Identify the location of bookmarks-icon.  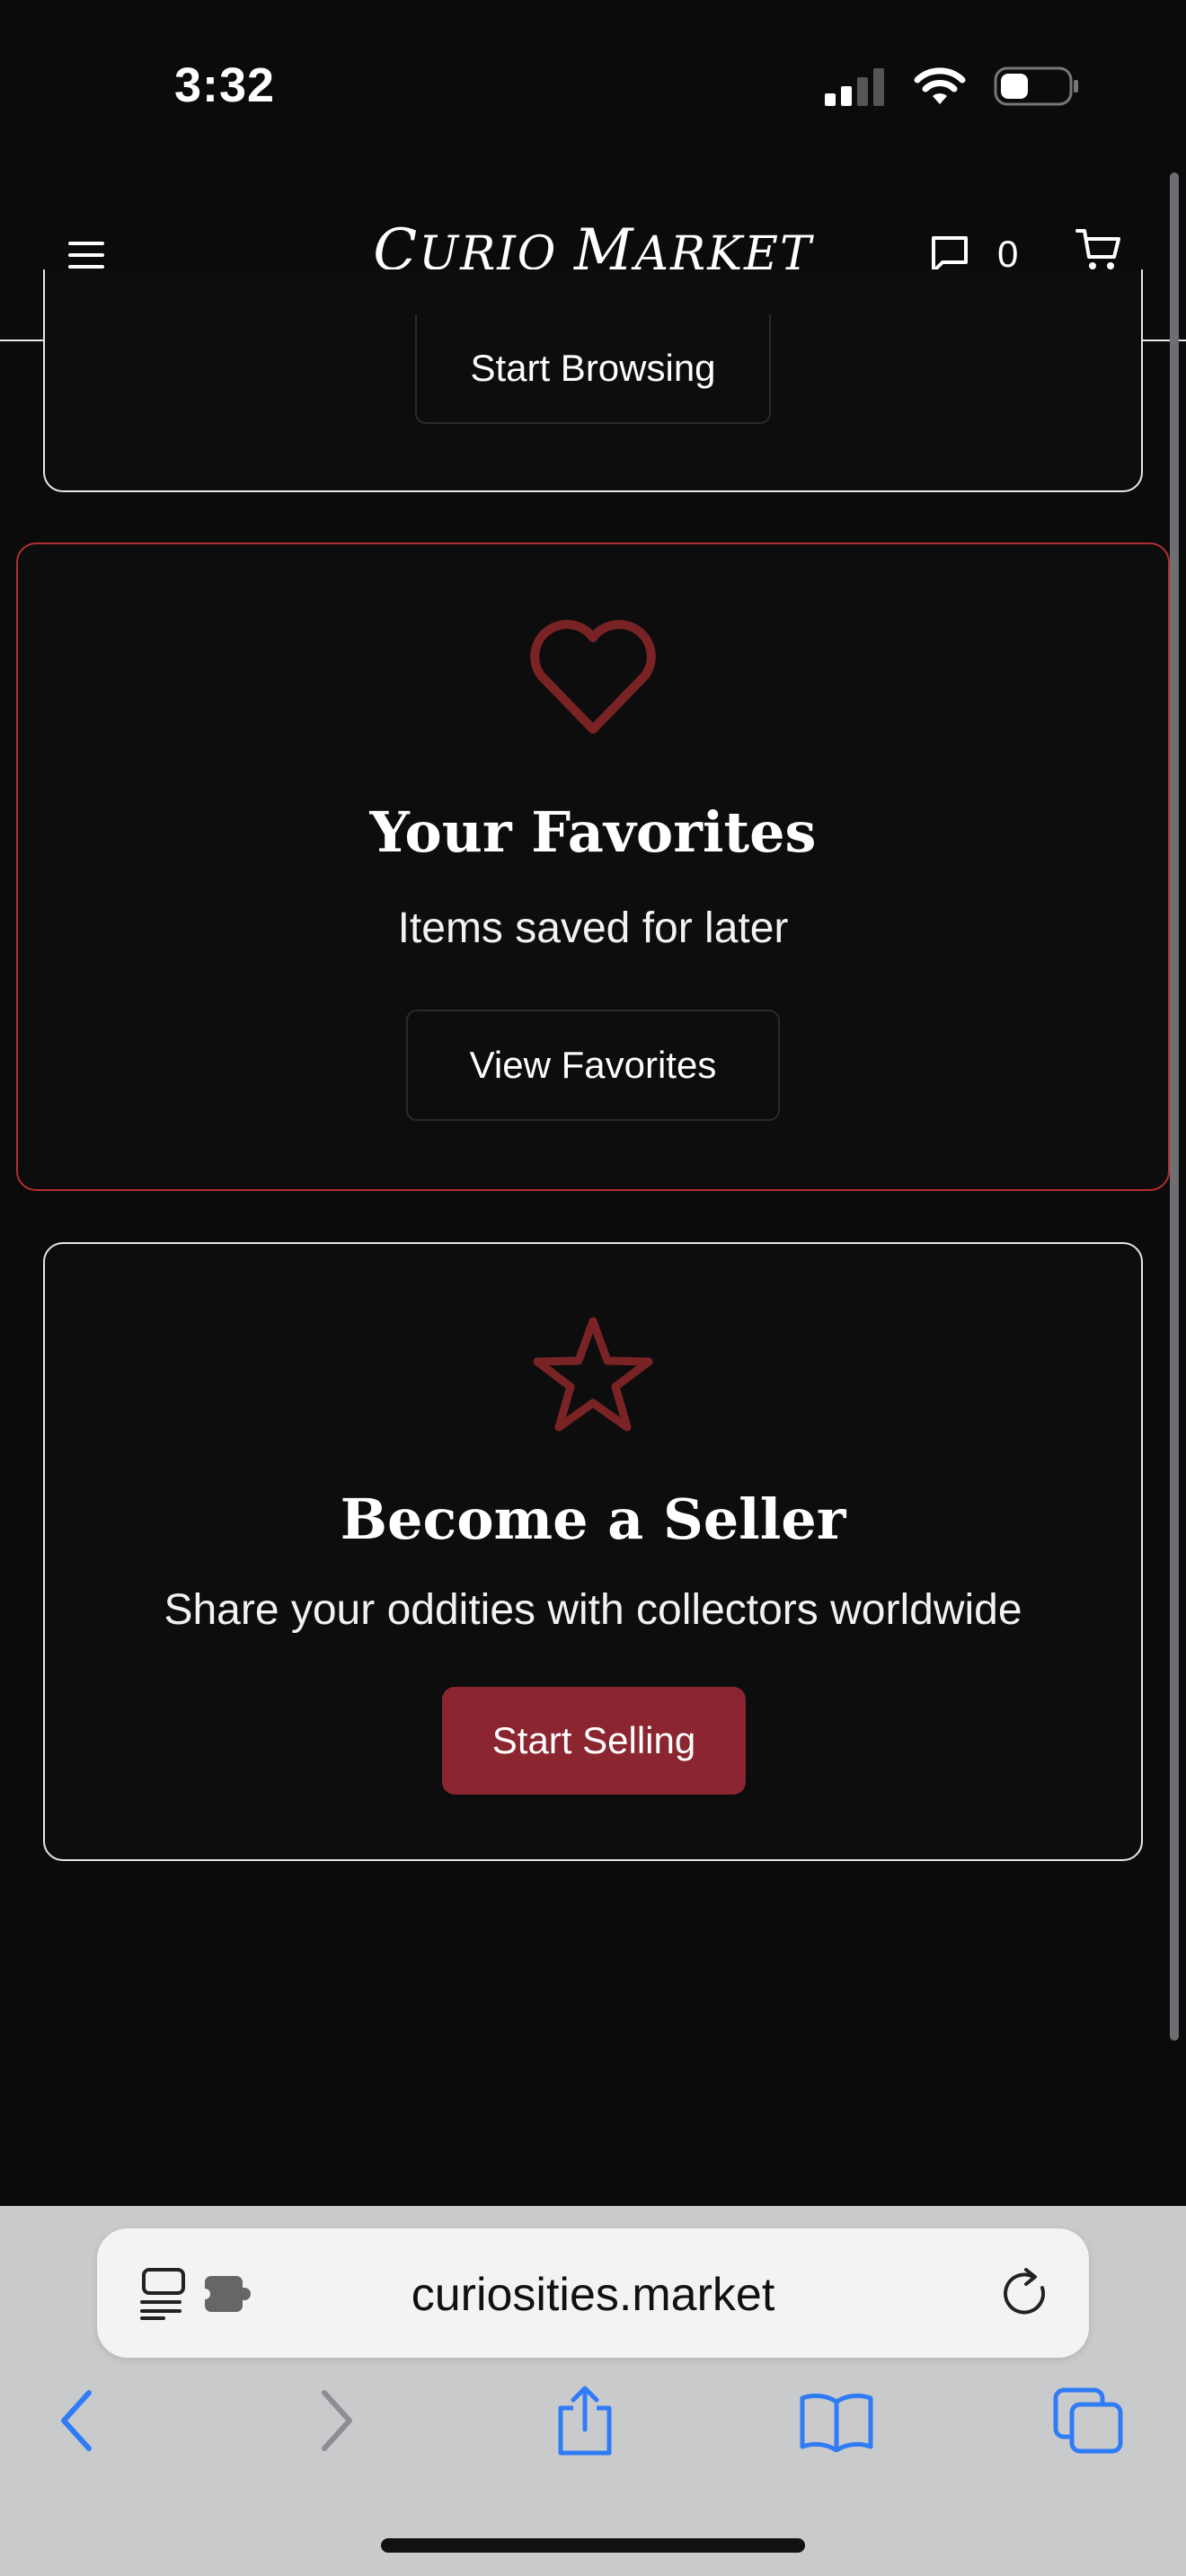
(836, 2422).